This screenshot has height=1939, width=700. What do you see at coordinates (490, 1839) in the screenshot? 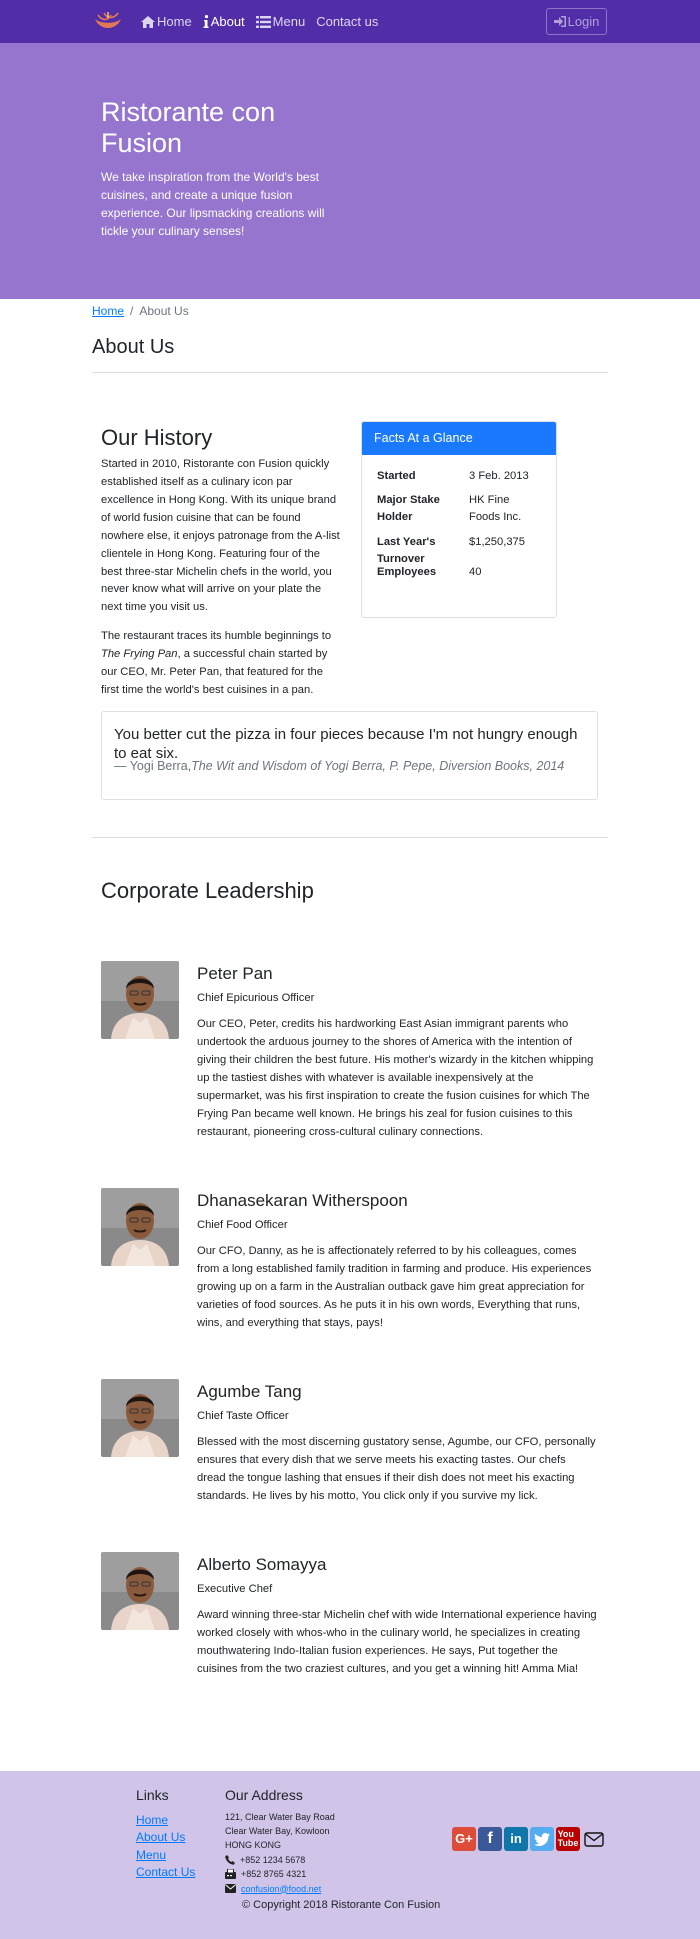
I see `facebook-icon: f` at bounding box center [490, 1839].